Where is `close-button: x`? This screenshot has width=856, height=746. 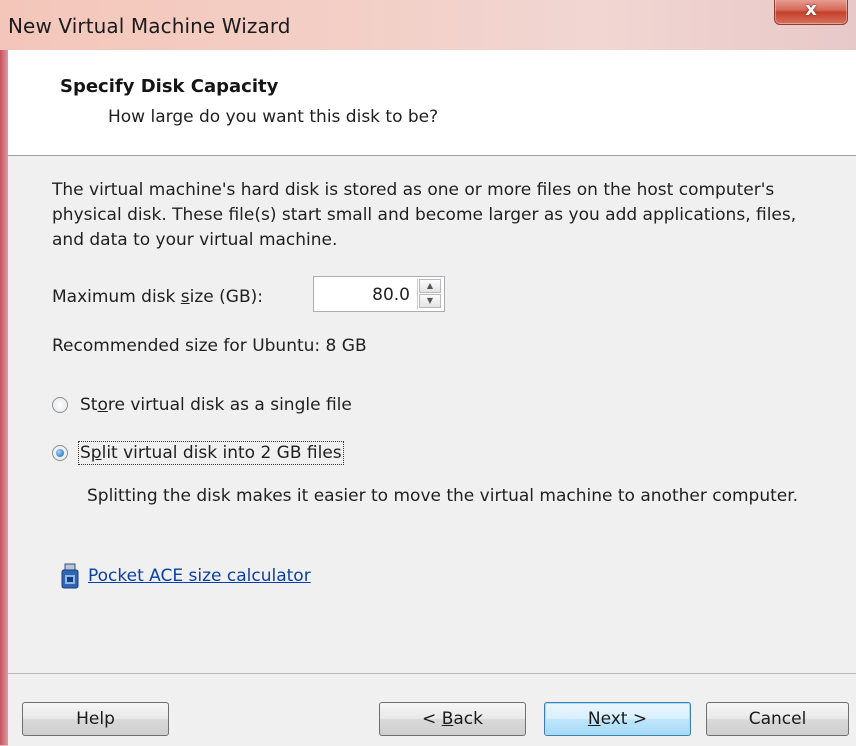
close-button: x is located at coordinates (811, 12).